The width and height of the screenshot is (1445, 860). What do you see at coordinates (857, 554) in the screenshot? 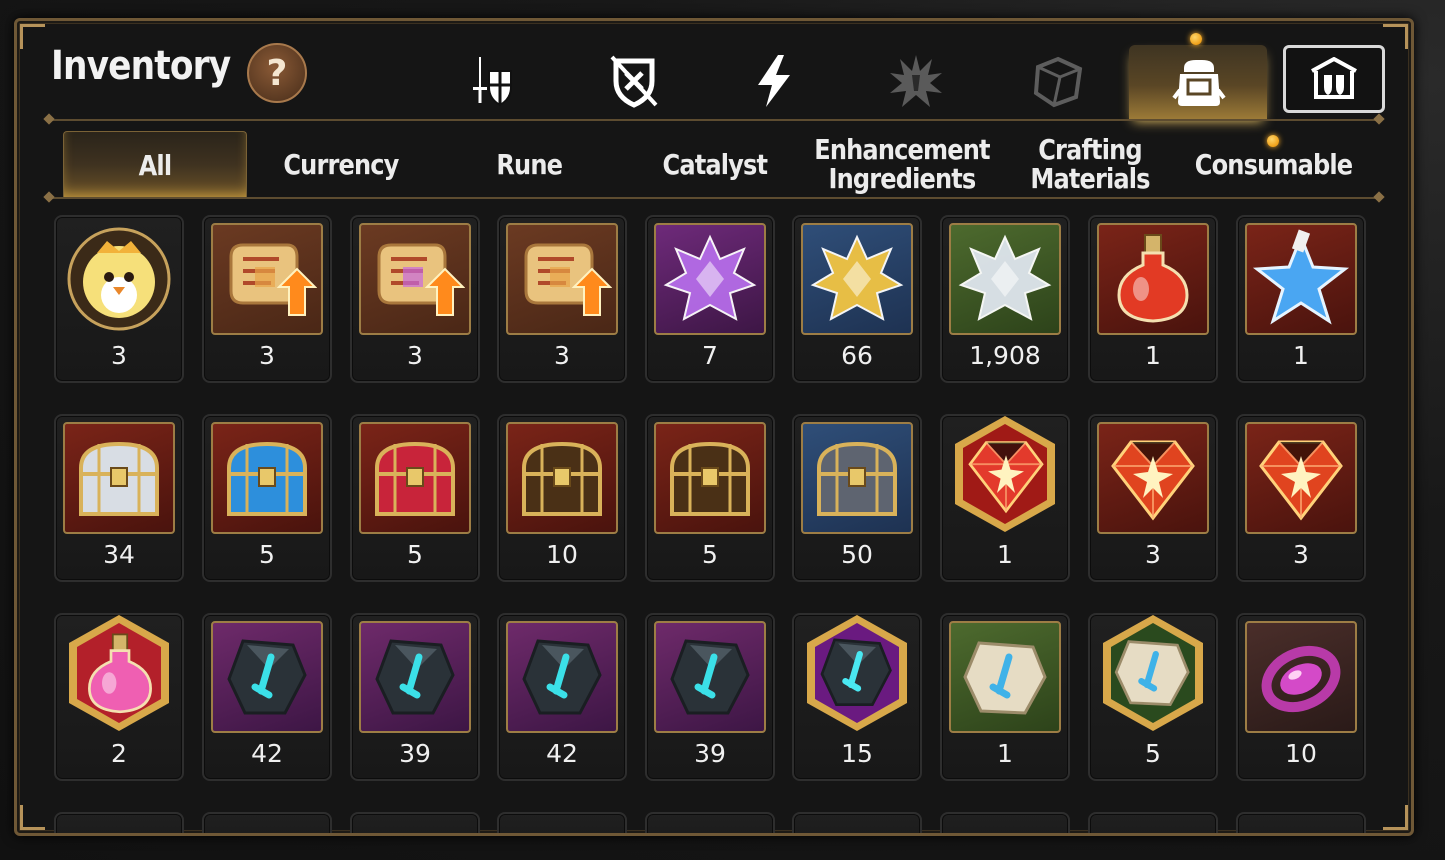
I see `item-count: 50` at bounding box center [857, 554].